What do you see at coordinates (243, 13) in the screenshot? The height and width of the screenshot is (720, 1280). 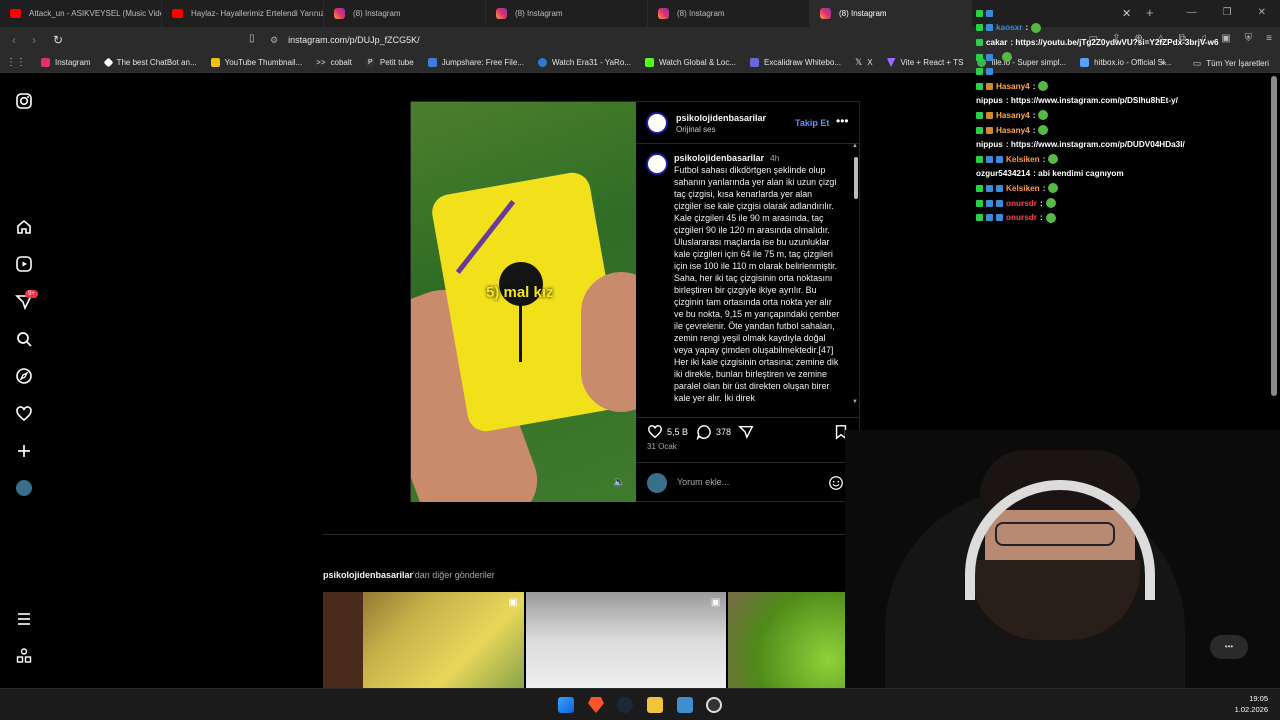 I see `browser-tab: Haylaz- Hayallerimiz Ertelendi Yarınız` at bounding box center [243, 13].